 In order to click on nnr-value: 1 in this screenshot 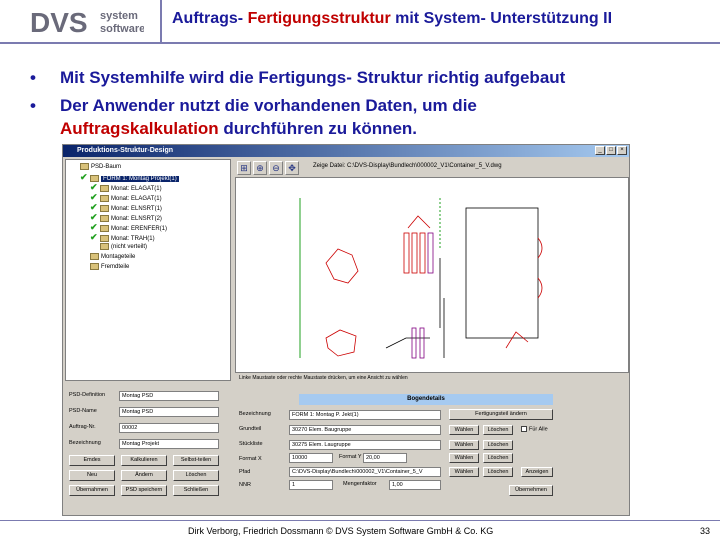, I will do `click(311, 485)`.